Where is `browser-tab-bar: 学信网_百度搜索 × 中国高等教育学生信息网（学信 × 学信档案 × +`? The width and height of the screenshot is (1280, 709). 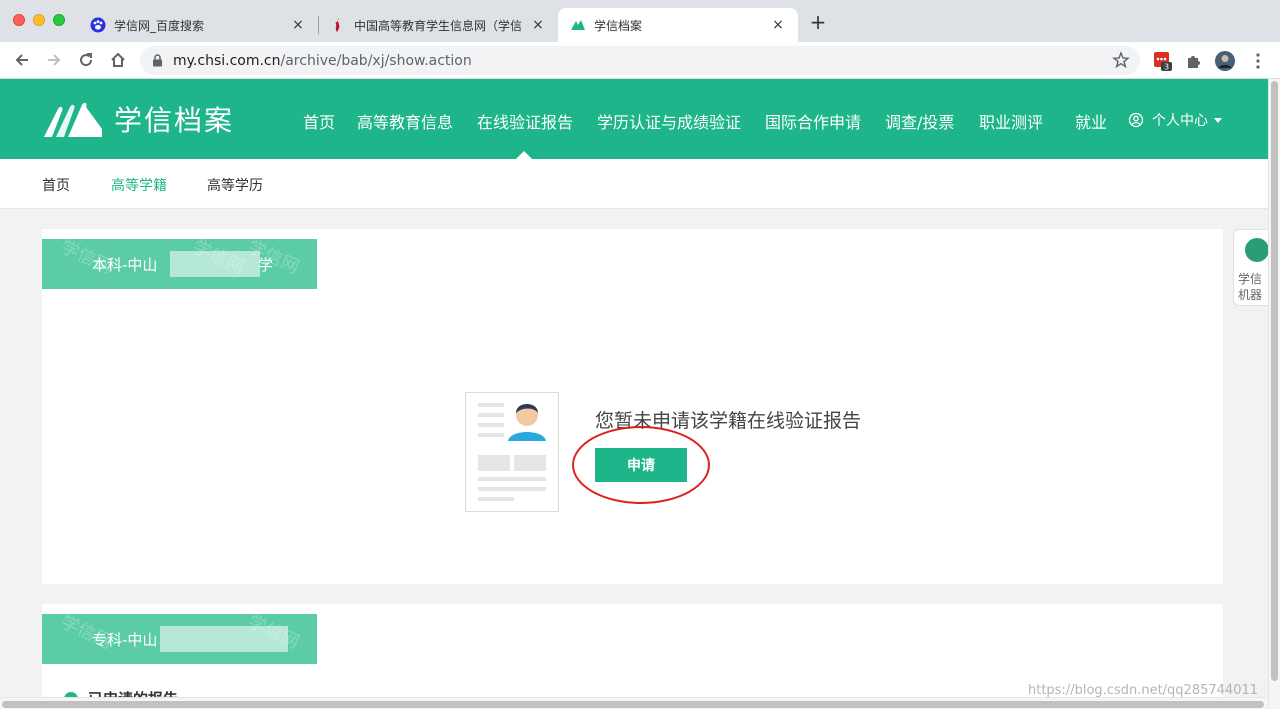 browser-tab-bar: 学信网_百度搜索 × 中国高等教育学生信息网（学信 × 学信档案 × + is located at coordinates (640, 21).